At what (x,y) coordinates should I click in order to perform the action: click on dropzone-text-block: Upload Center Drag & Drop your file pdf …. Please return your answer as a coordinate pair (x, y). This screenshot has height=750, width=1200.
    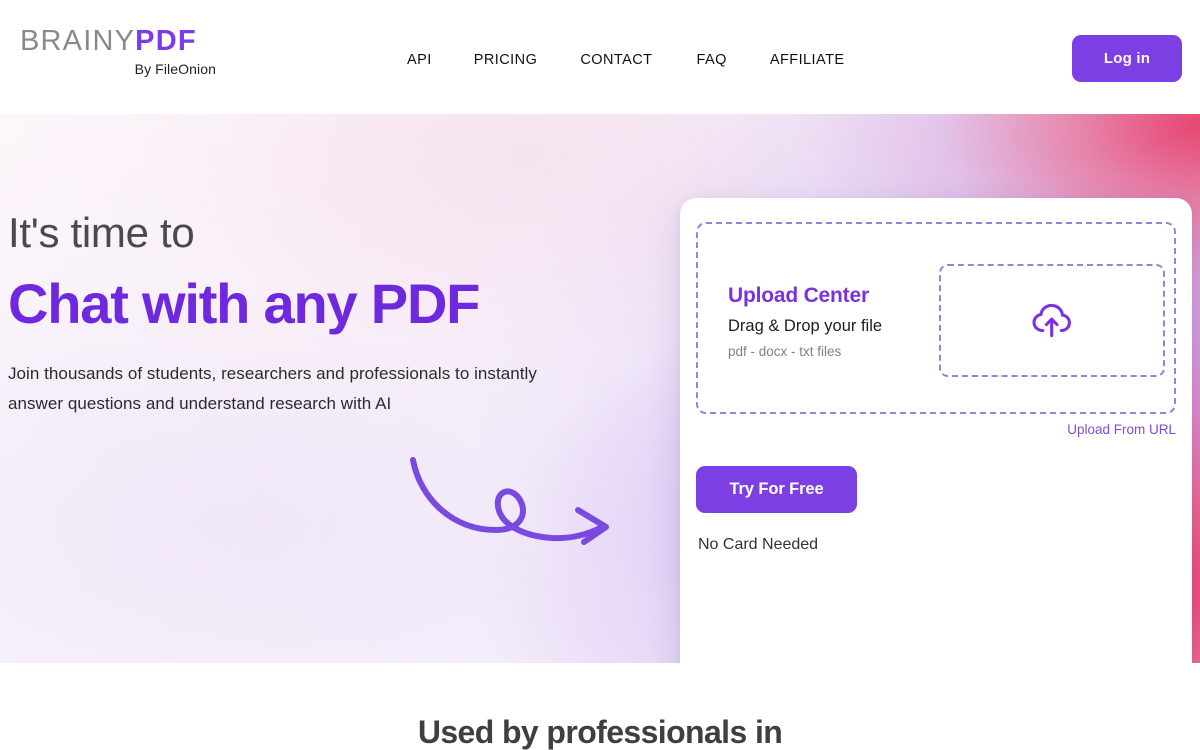
    Looking at the image, I should click on (833, 321).